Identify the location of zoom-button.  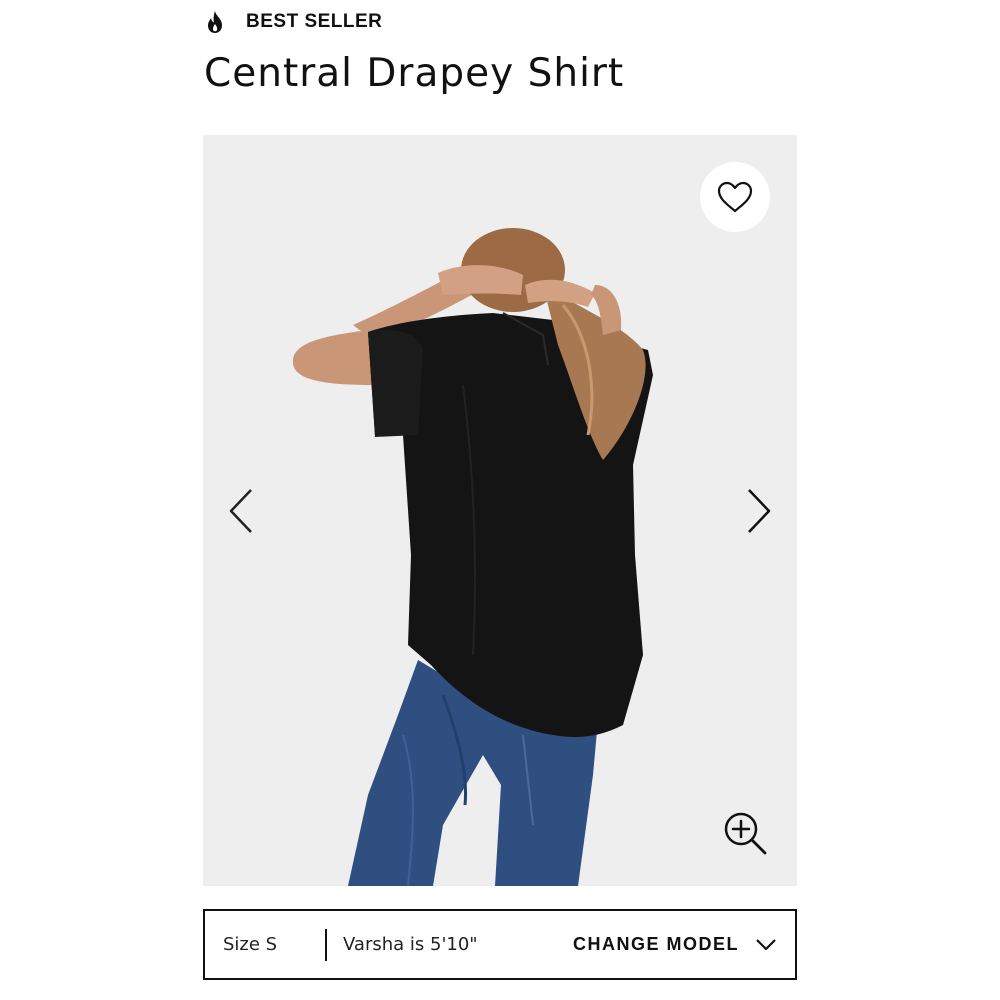
(745, 833).